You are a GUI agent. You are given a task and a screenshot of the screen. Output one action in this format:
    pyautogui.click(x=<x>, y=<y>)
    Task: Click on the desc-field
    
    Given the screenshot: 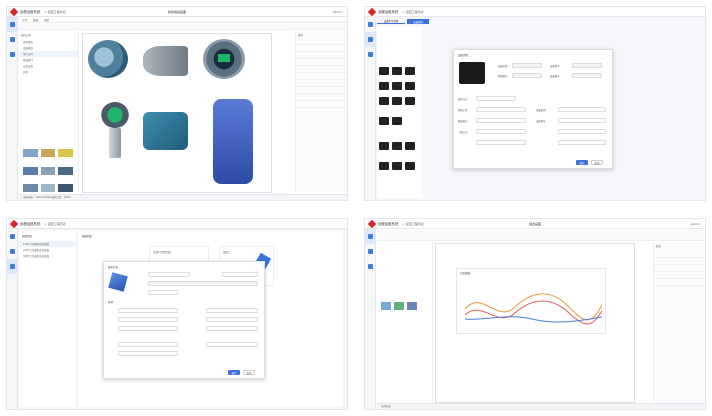 What is the action you would take?
    pyautogui.click(x=203, y=283)
    